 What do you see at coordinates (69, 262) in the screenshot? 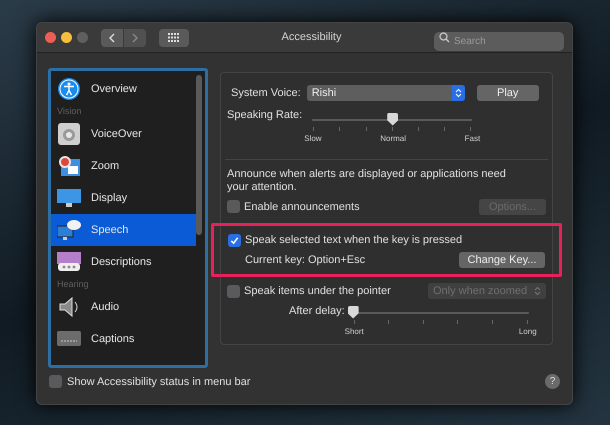
I see `chat-bubble-icon` at bounding box center [69, 262].